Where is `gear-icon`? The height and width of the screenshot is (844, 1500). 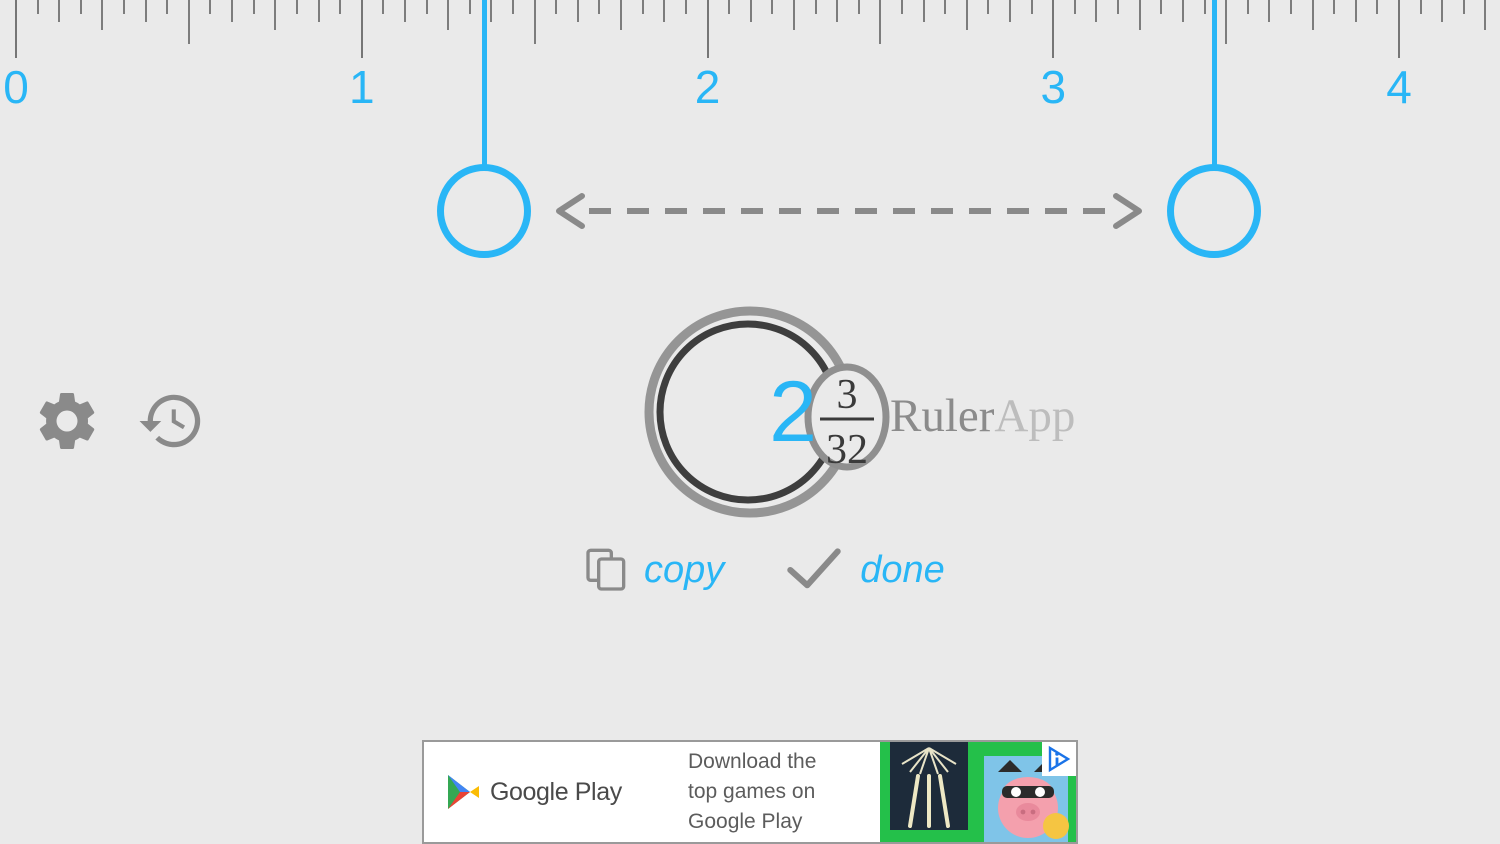 gear-icon is located at coordinates (67, 421).